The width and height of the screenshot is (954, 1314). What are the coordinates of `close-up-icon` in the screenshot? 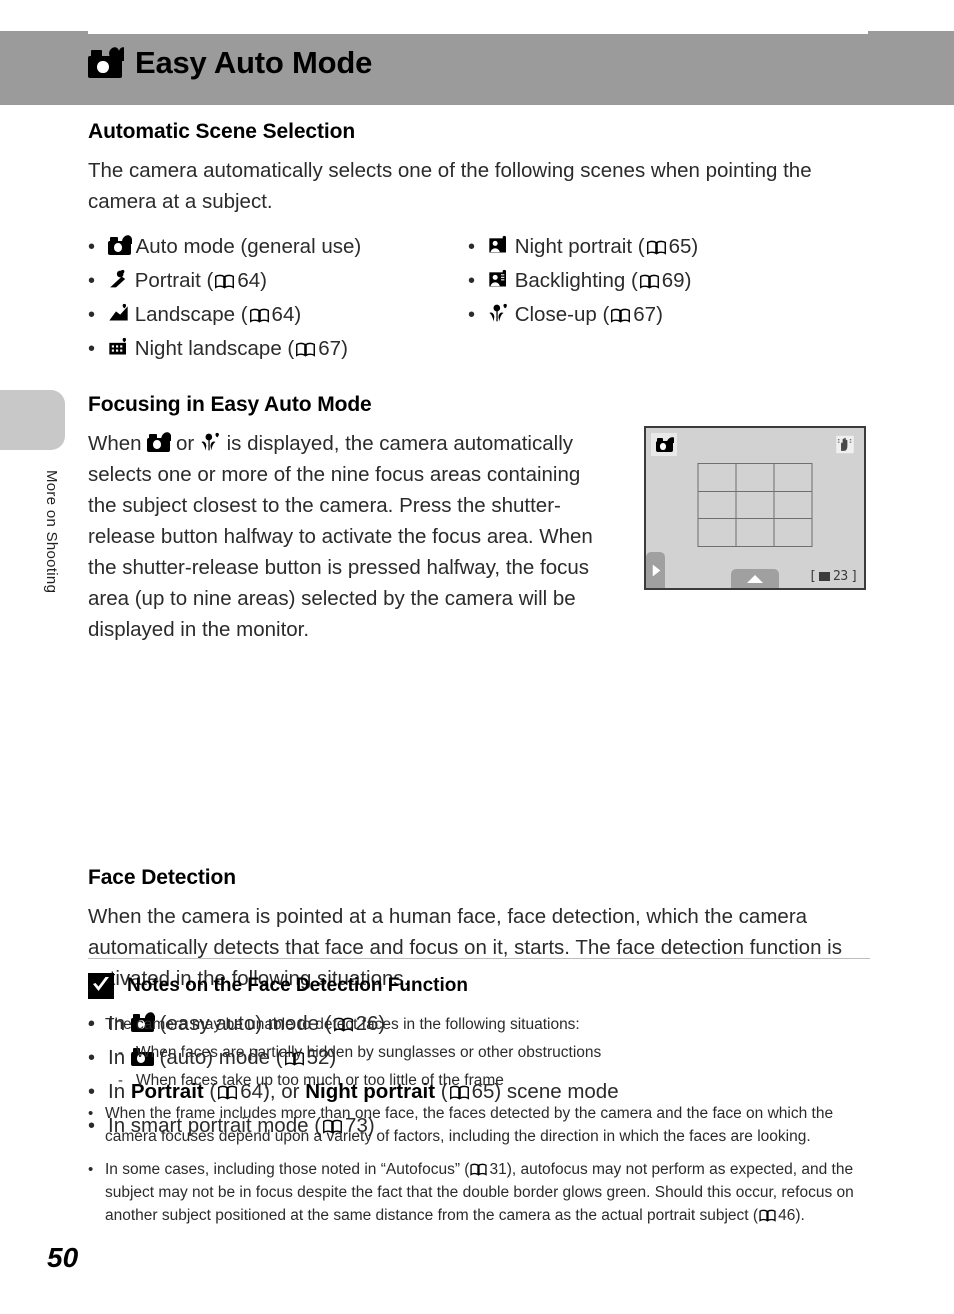 It's located at (210, 441).